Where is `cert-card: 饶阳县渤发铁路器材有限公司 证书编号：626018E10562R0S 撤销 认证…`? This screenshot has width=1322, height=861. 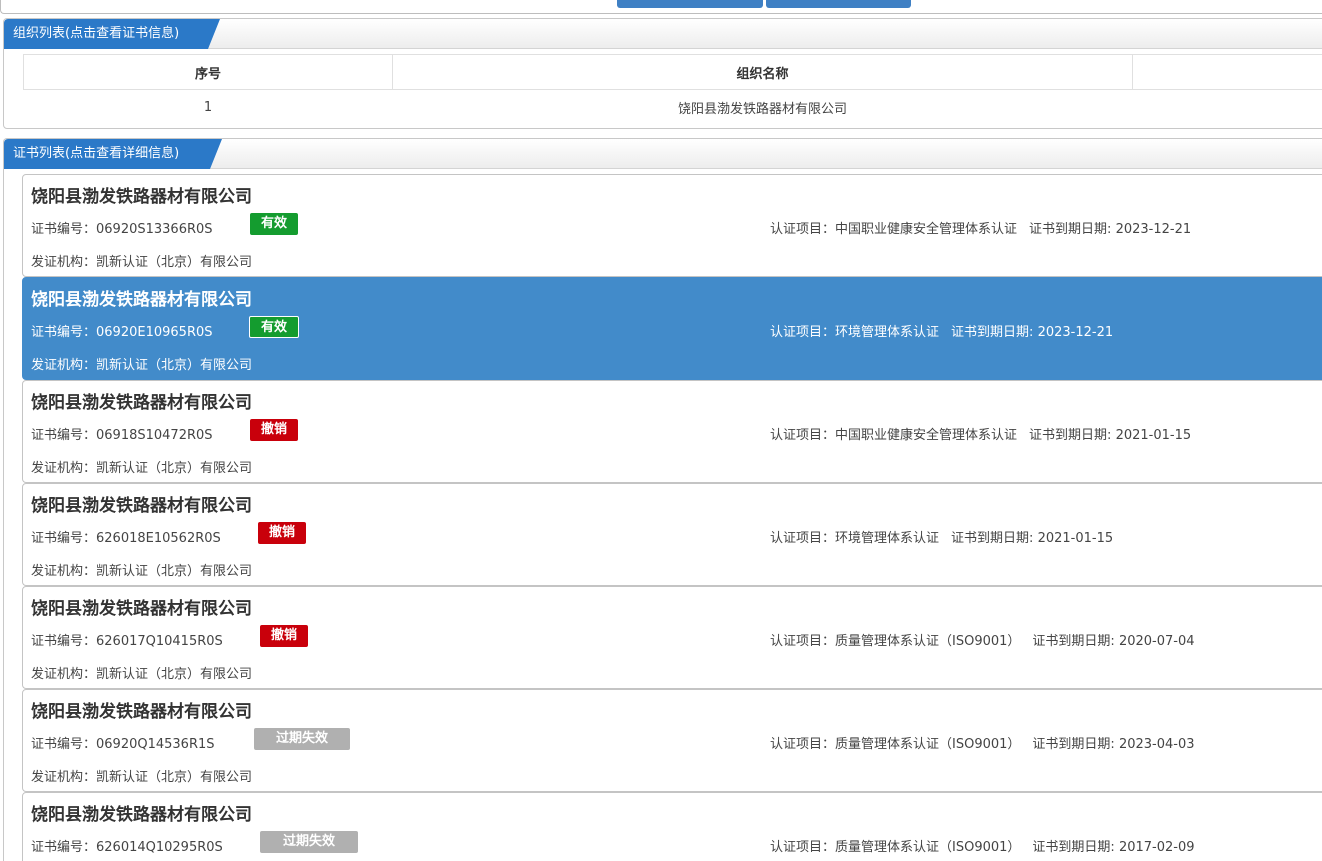
cert-card: 饶阳县渤发铁路器材有限公司 证书编号：626018E10562R0S 撤销 认证… is located at coordinates (672, 534).